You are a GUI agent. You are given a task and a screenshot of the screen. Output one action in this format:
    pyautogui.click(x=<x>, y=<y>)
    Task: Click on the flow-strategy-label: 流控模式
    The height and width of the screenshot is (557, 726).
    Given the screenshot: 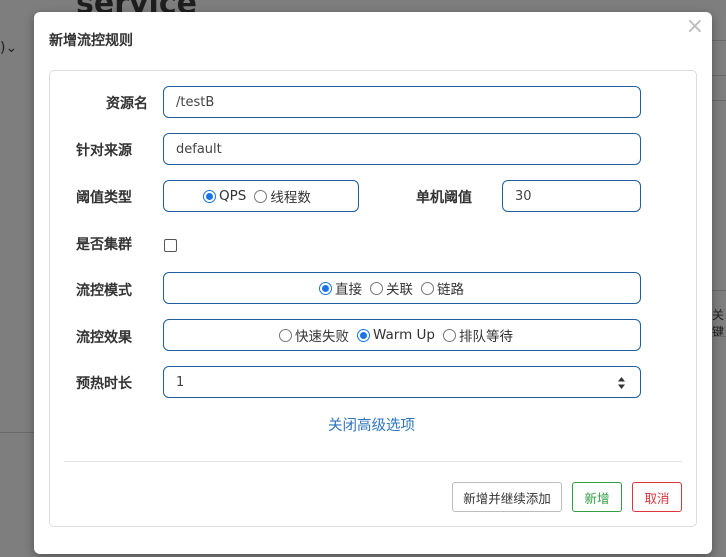 What is the action you would take?
    pyautogui.click(x=104, y=291)
    